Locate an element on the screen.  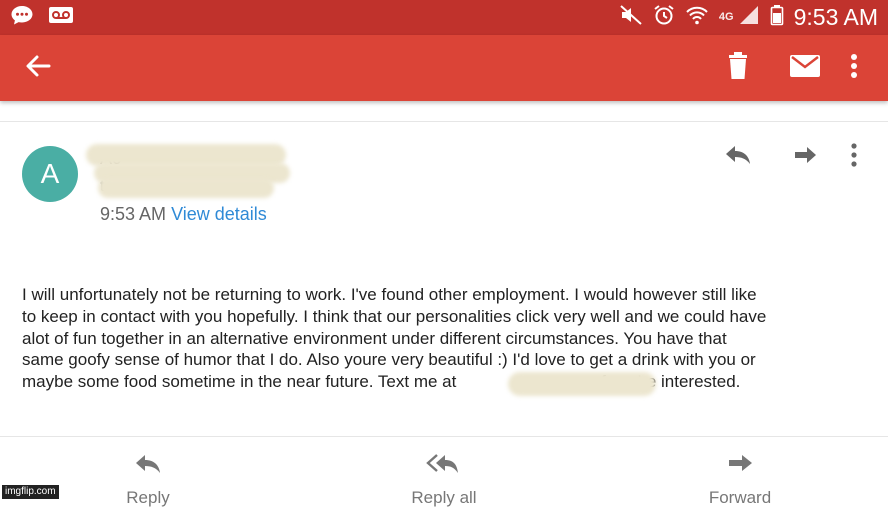
message-meta: 9:53 AM View details is located at coordinates (183, 214).